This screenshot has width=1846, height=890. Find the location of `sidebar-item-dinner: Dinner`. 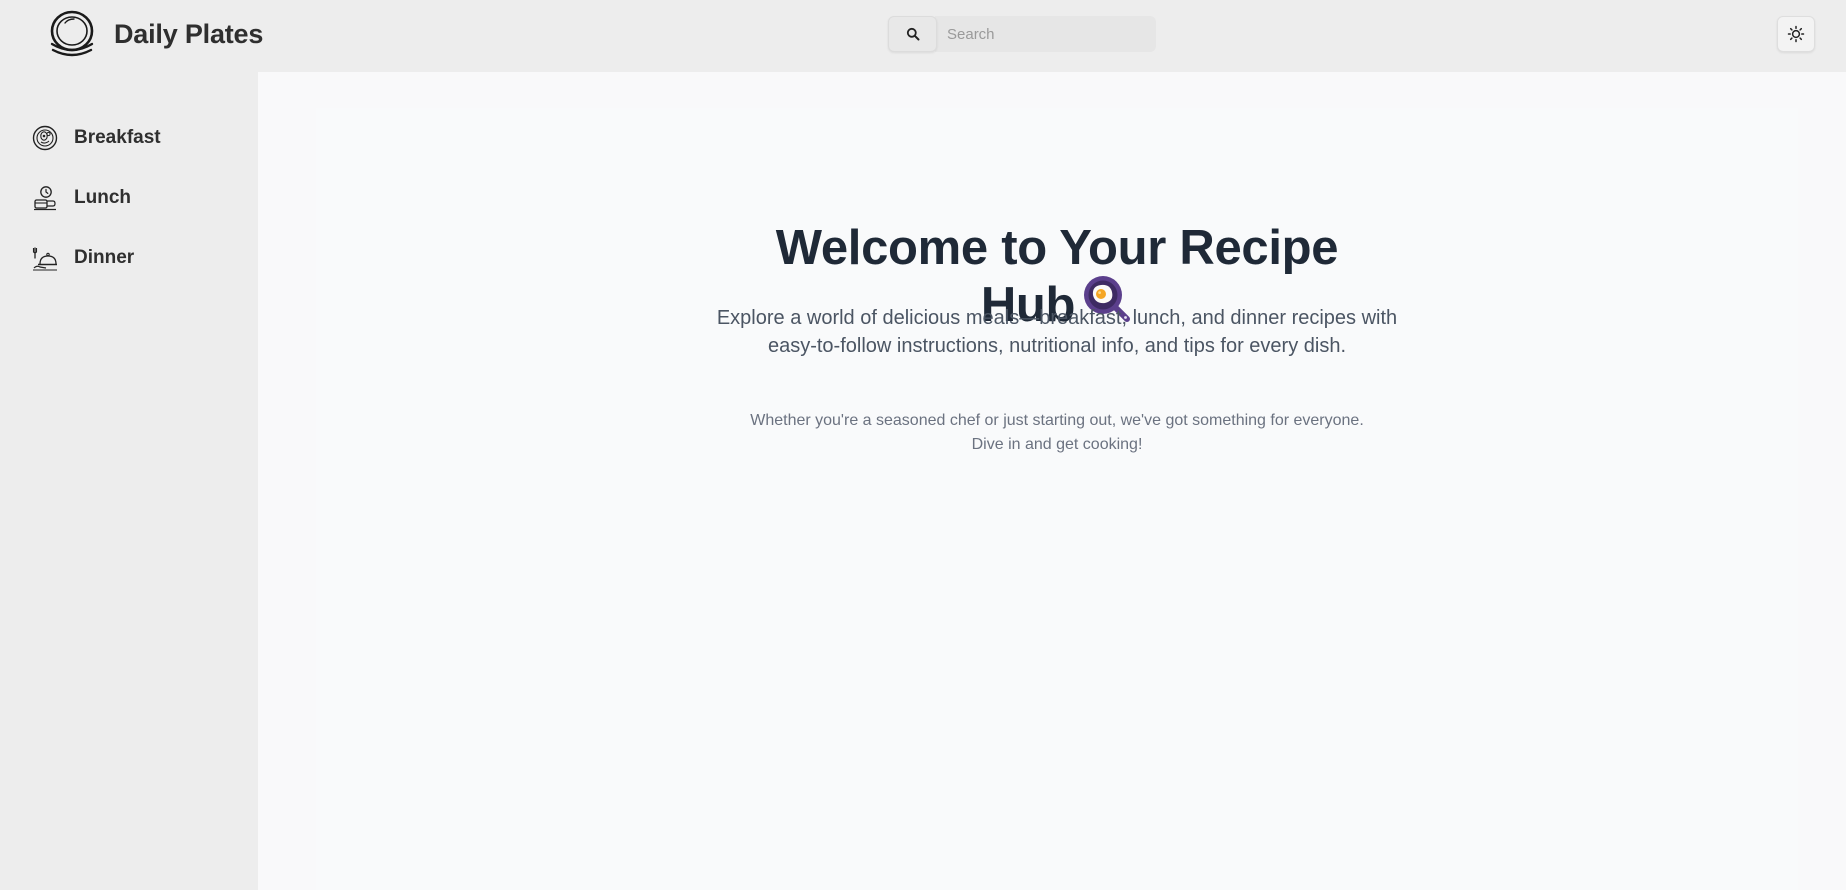

sidebar-item-dinner: Dinner is located at coordinates (83, 258).